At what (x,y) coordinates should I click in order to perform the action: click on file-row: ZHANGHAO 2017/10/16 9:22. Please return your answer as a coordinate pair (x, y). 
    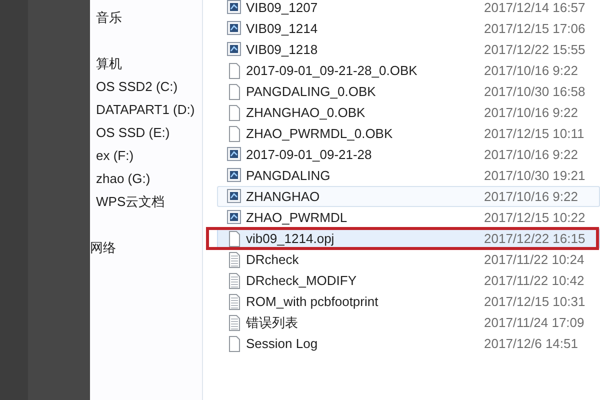
    Looking at the image, I should click on (408, 196).